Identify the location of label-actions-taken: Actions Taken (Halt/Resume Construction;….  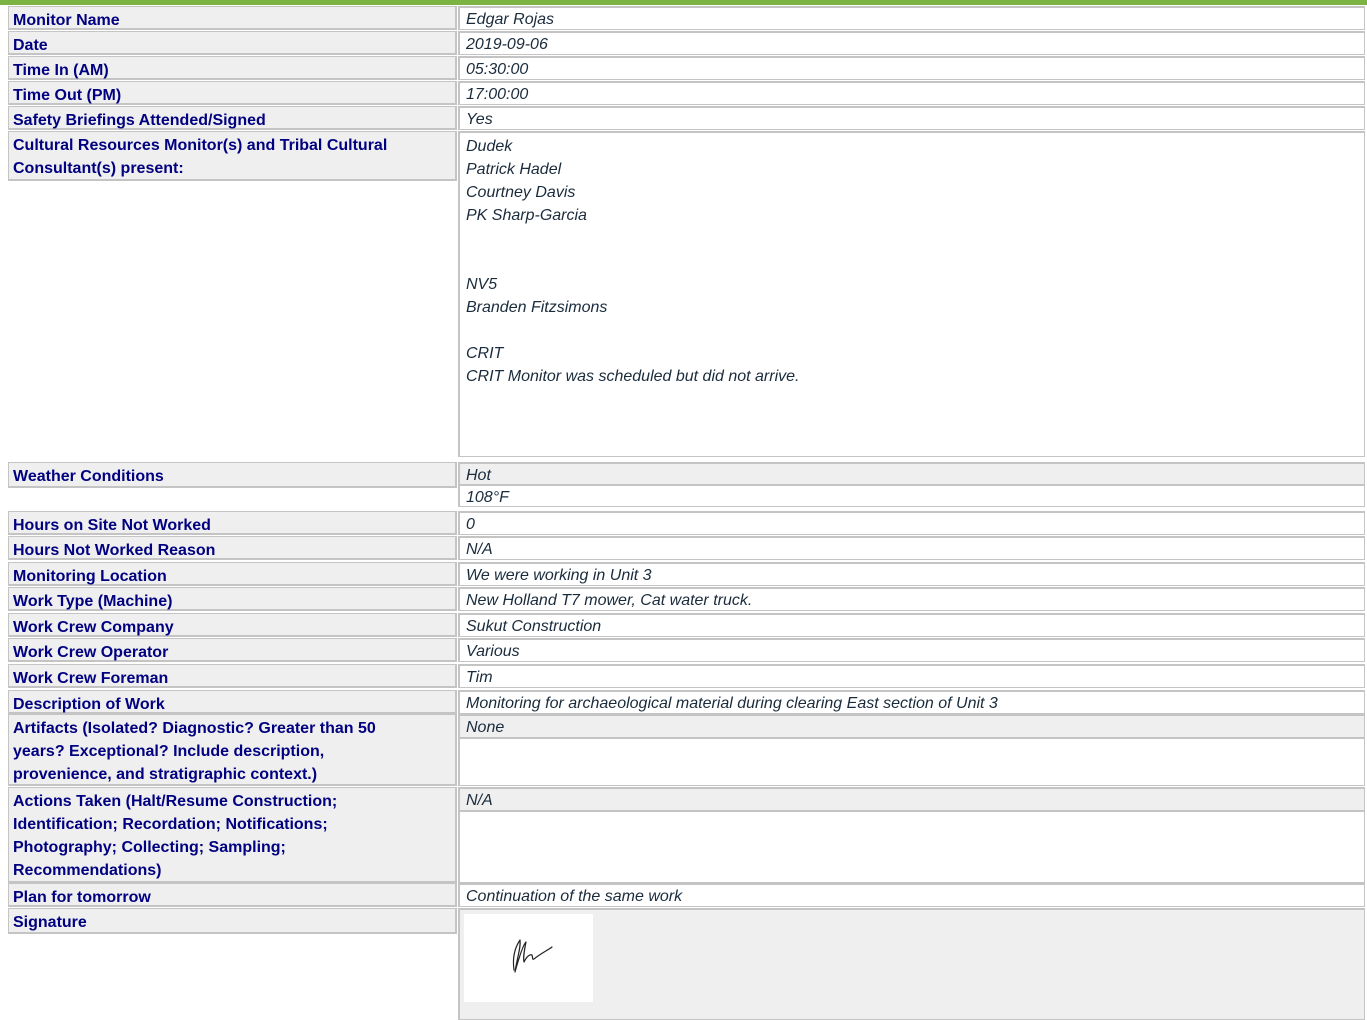
(232, 835).